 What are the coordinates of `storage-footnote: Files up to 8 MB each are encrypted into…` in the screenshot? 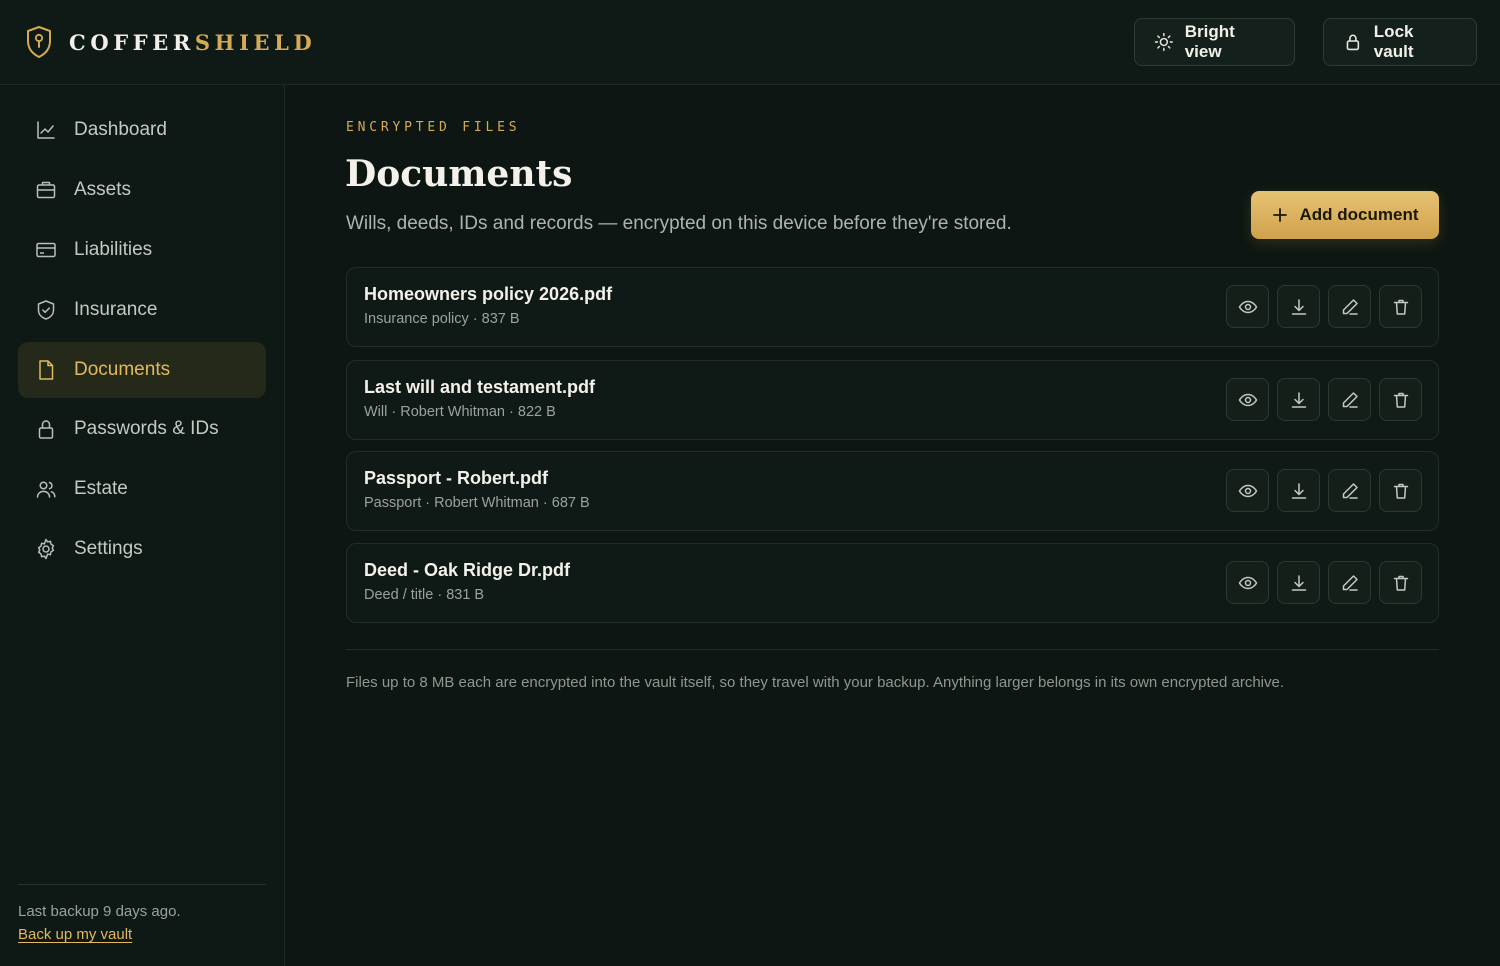 It's located at (815, 682).